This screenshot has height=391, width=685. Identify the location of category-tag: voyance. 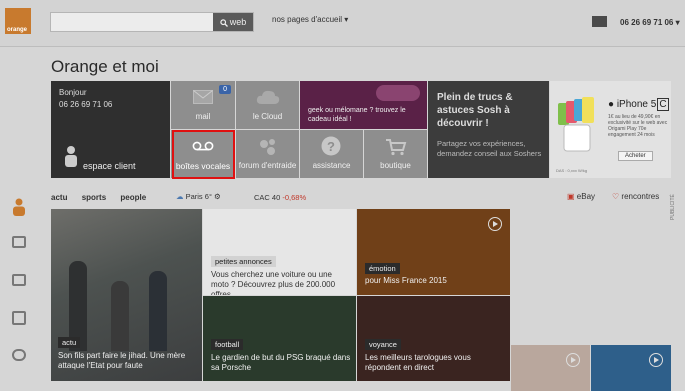
(383, 344).